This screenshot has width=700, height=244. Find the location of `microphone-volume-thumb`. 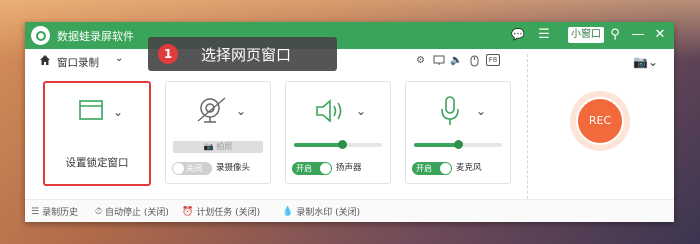

microphone-volume-thumb is located at coordinates (458, 144).